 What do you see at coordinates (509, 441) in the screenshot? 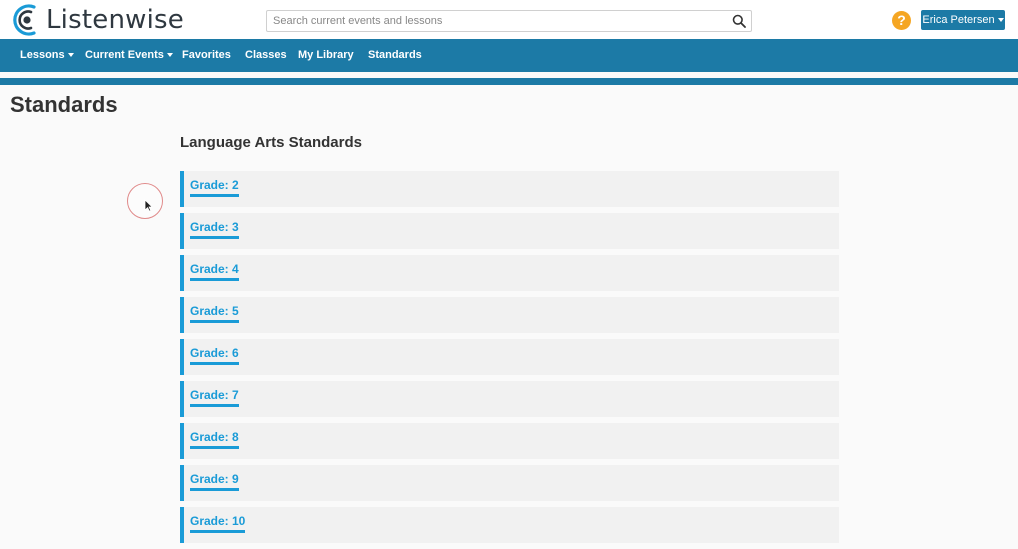
I see `grade-row: Grade: 8` at bounding box center [509, 441].